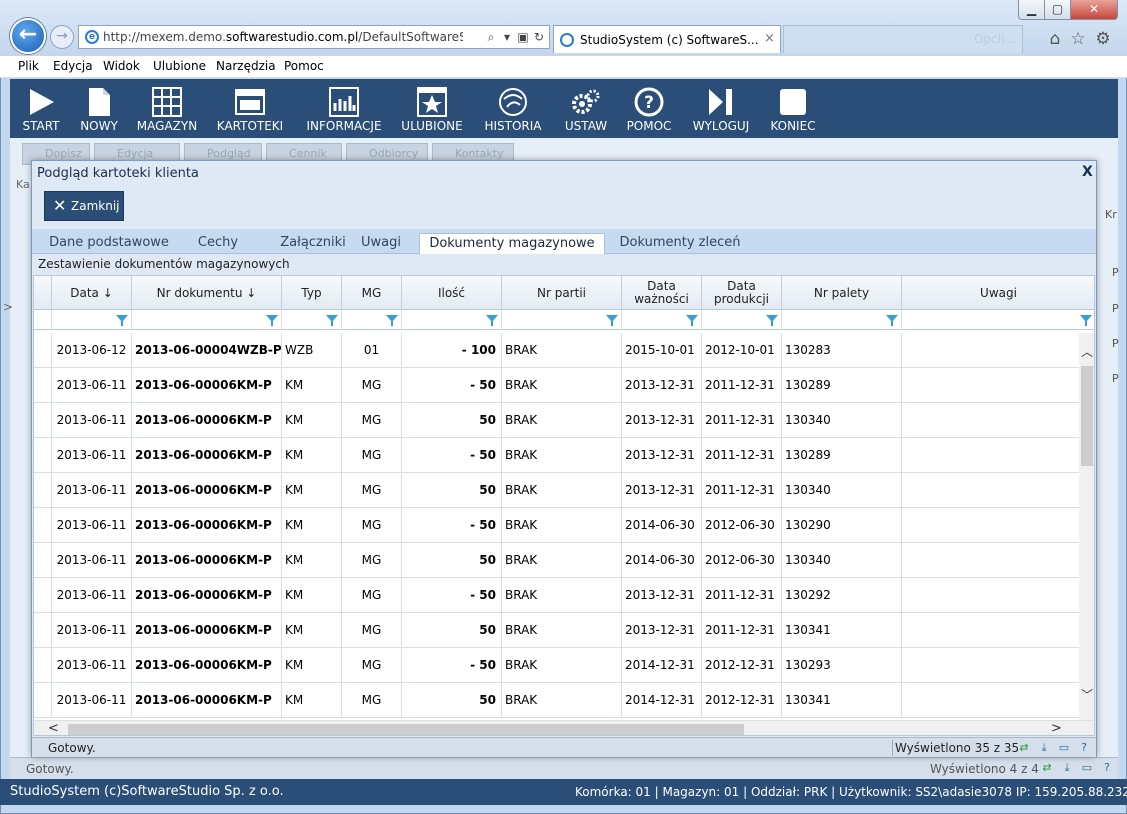 This screenshot has height=814, width=1127. Describe the element at coordinates (1086, 528) in the screenshot. I see `vertical-scrollbar: ︿ ﹀` at that location.